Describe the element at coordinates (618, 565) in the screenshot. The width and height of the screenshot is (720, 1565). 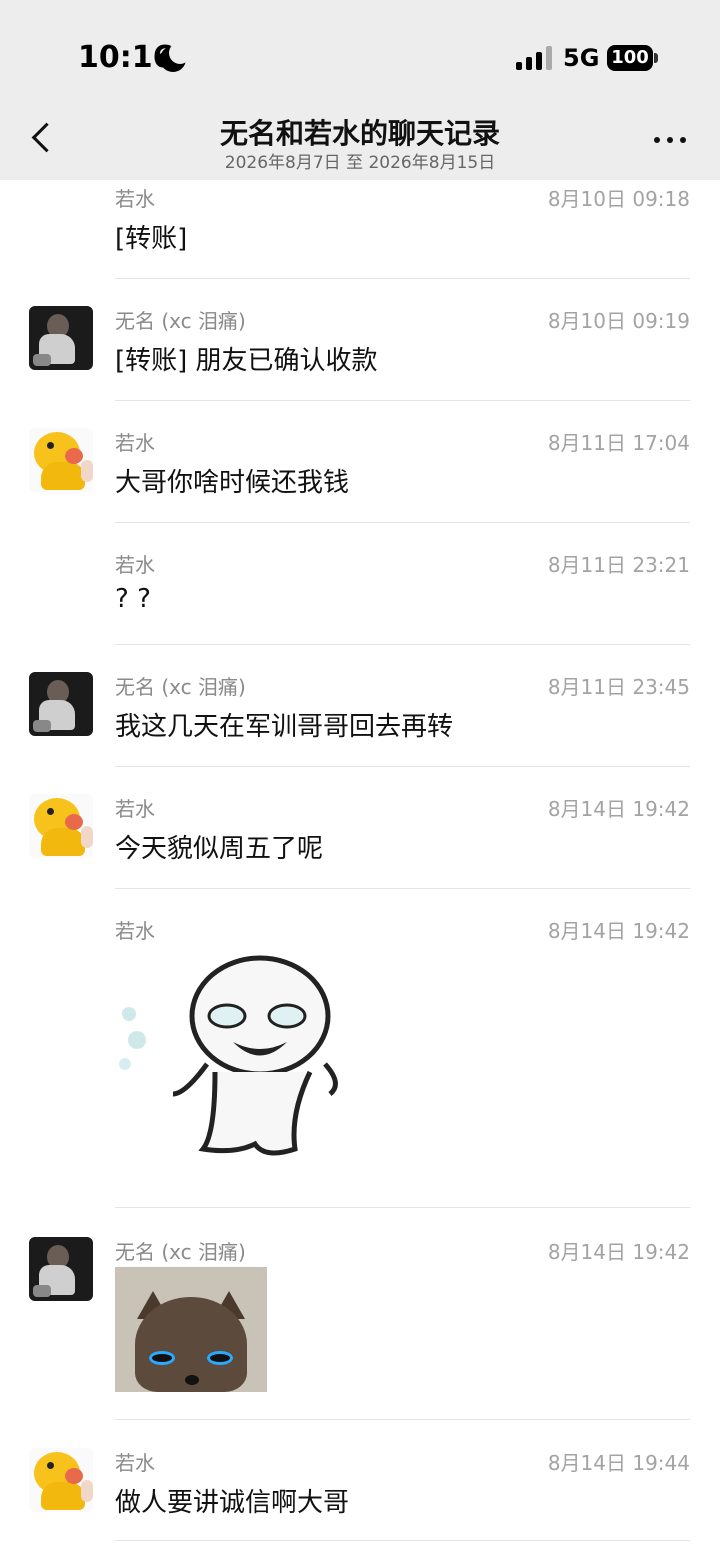
I see `message-time: 8月11日 23:21` at that location.